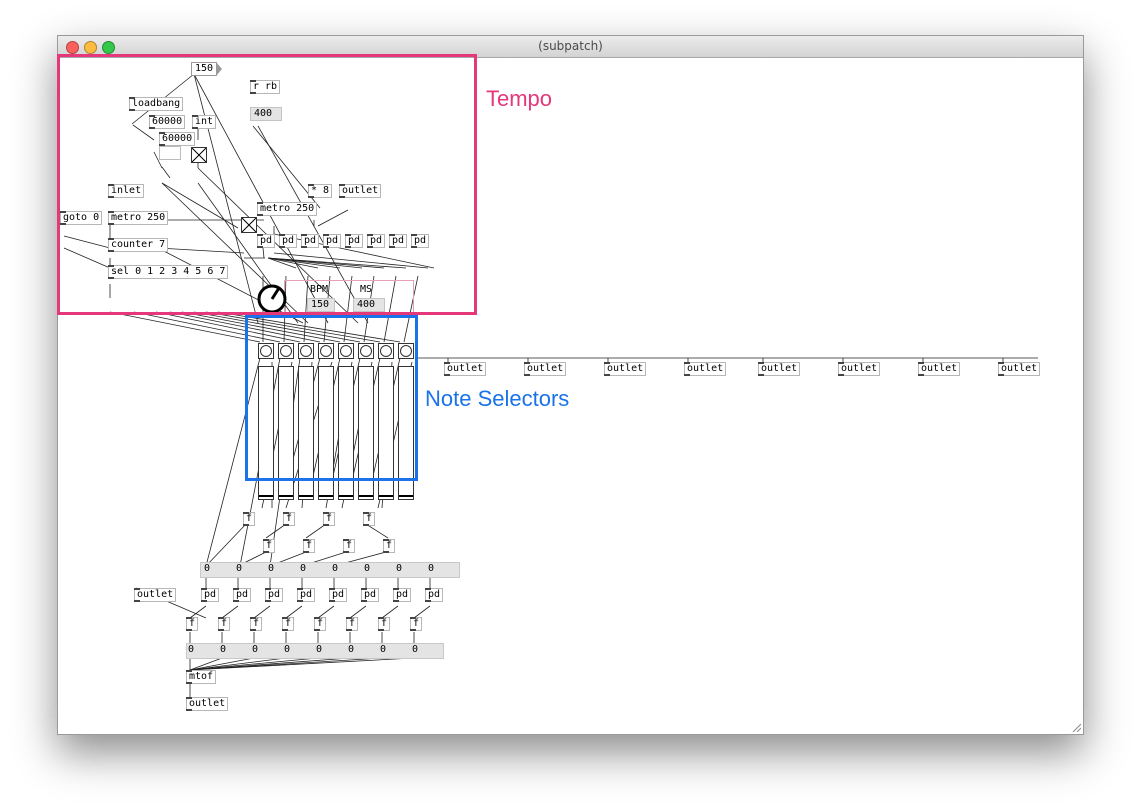  Describe the element at coordinates (859, 369) in the screenshot. I see `outlet-step-6: outlet` at that location.